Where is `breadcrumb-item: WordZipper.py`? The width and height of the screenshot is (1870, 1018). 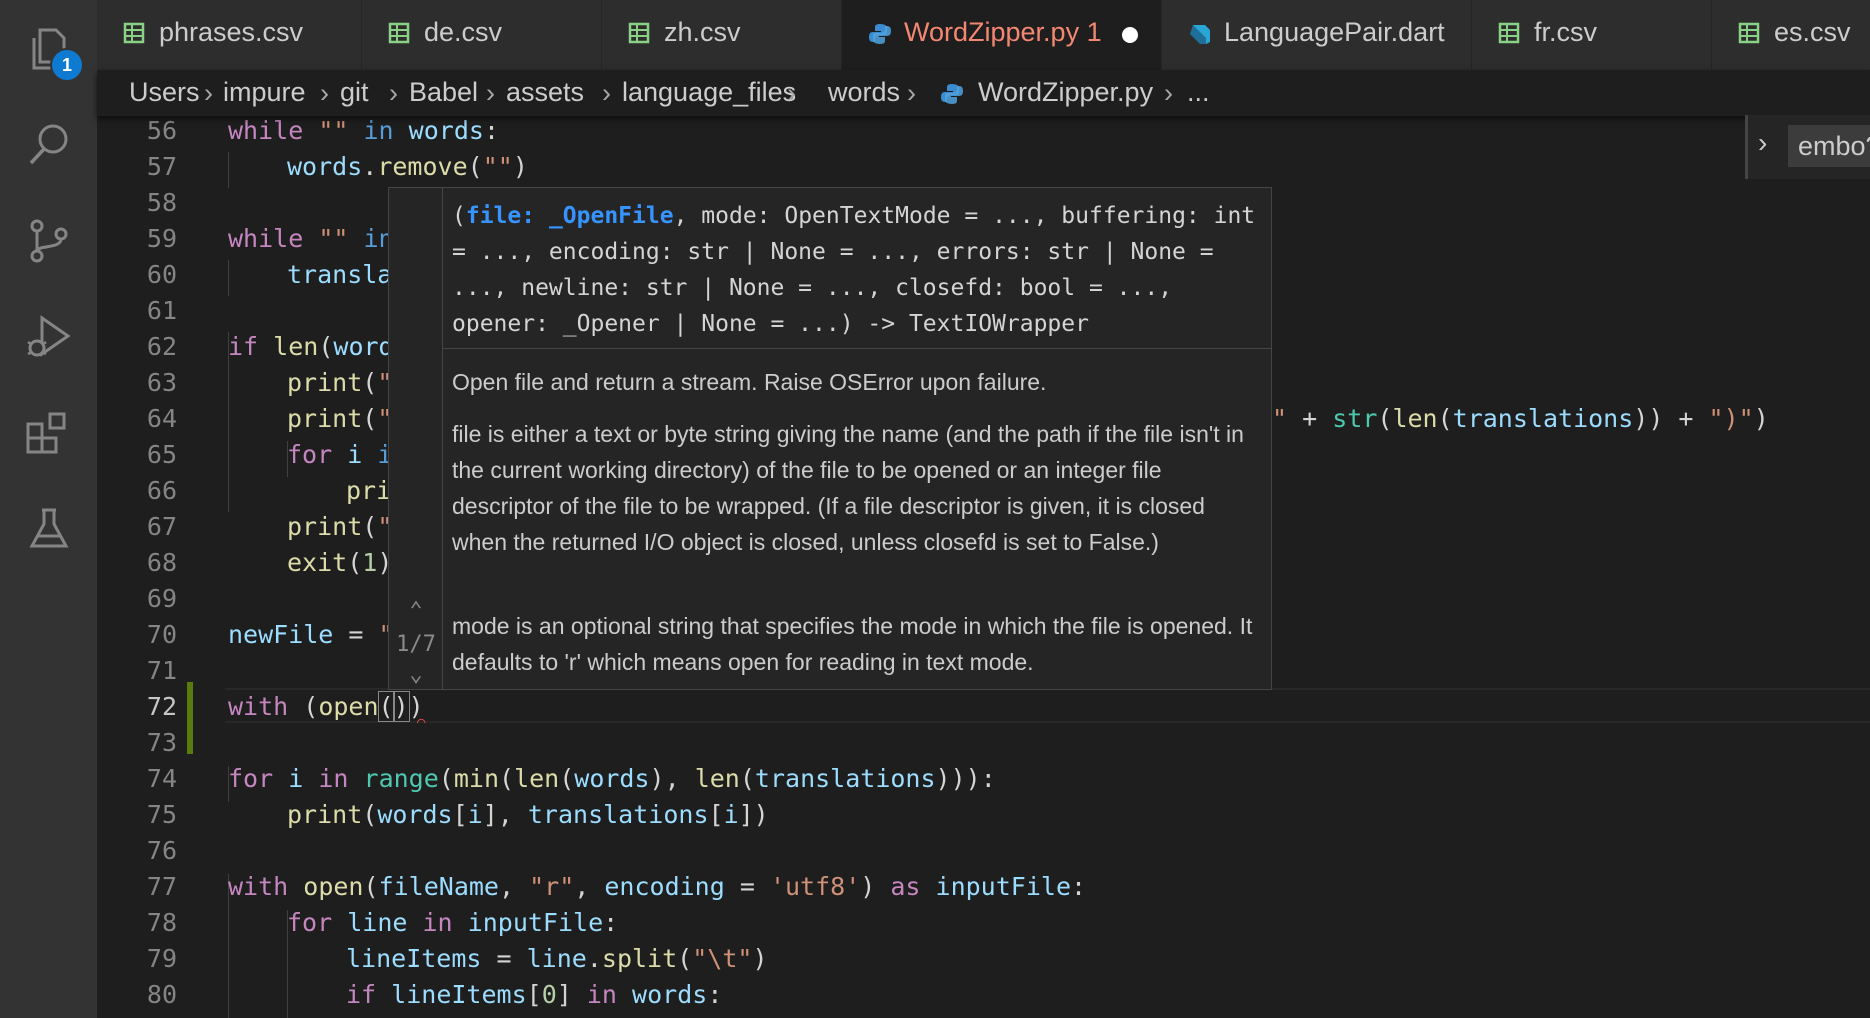 breadcrumb-item: WordZipper.py is located at coordinates (1065, 92).